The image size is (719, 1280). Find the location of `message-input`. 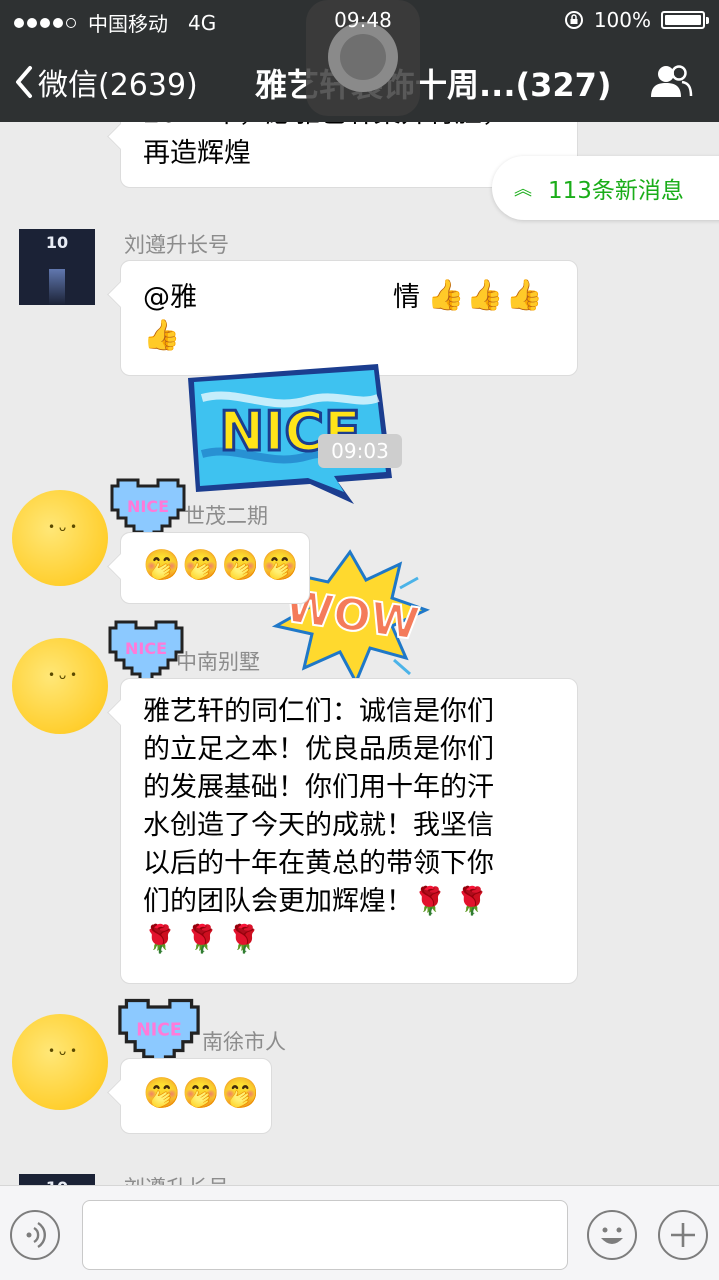

message-input is located at coordinates (325, 1235).